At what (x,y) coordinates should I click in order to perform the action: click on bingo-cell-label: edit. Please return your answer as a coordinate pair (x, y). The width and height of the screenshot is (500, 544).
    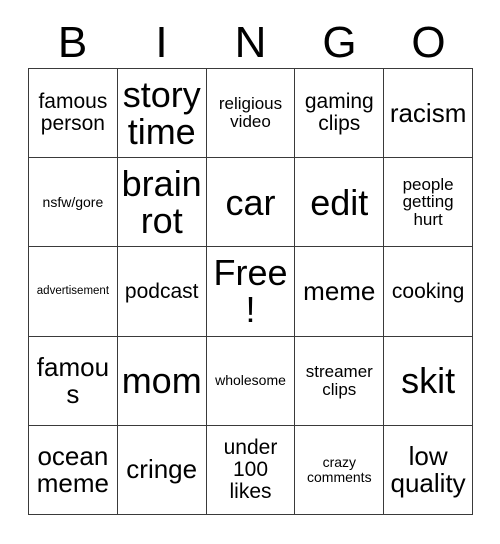
    Looking at the image, I should click on (339, 202).